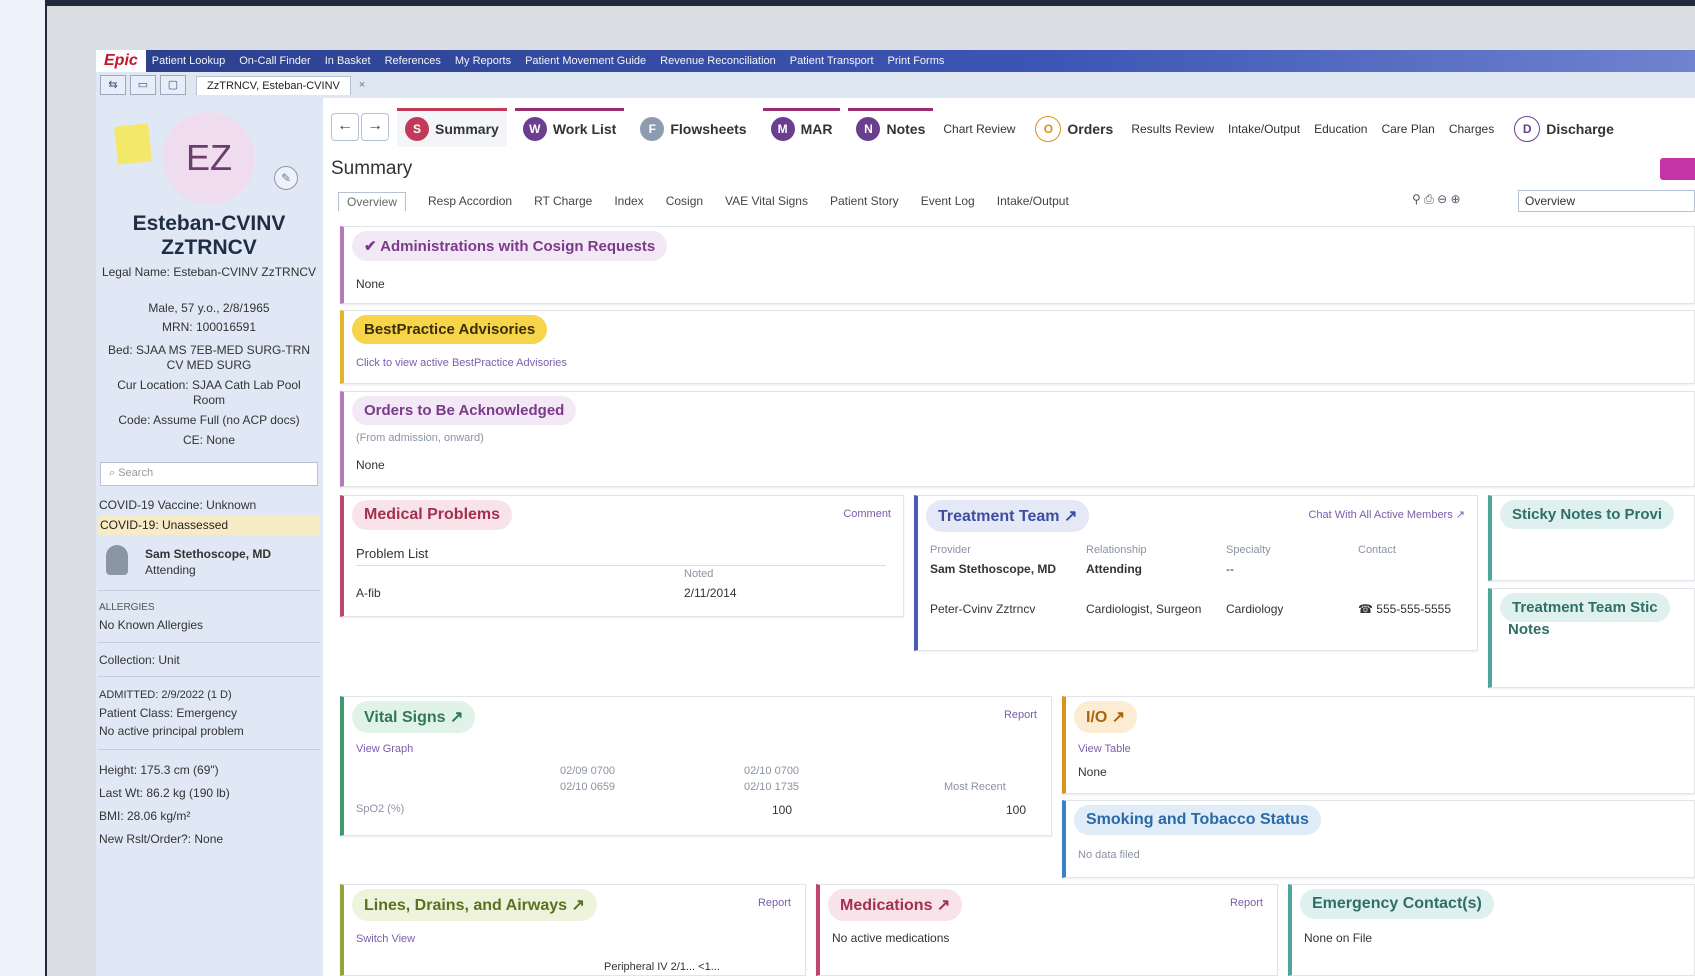 The height and width of the screenshot is (976, 1695). What do you see at coordinates (1442, 199) in the screenshot?
I see `zoom-out-icon: ⊖` at bounding box center [1442, 199].